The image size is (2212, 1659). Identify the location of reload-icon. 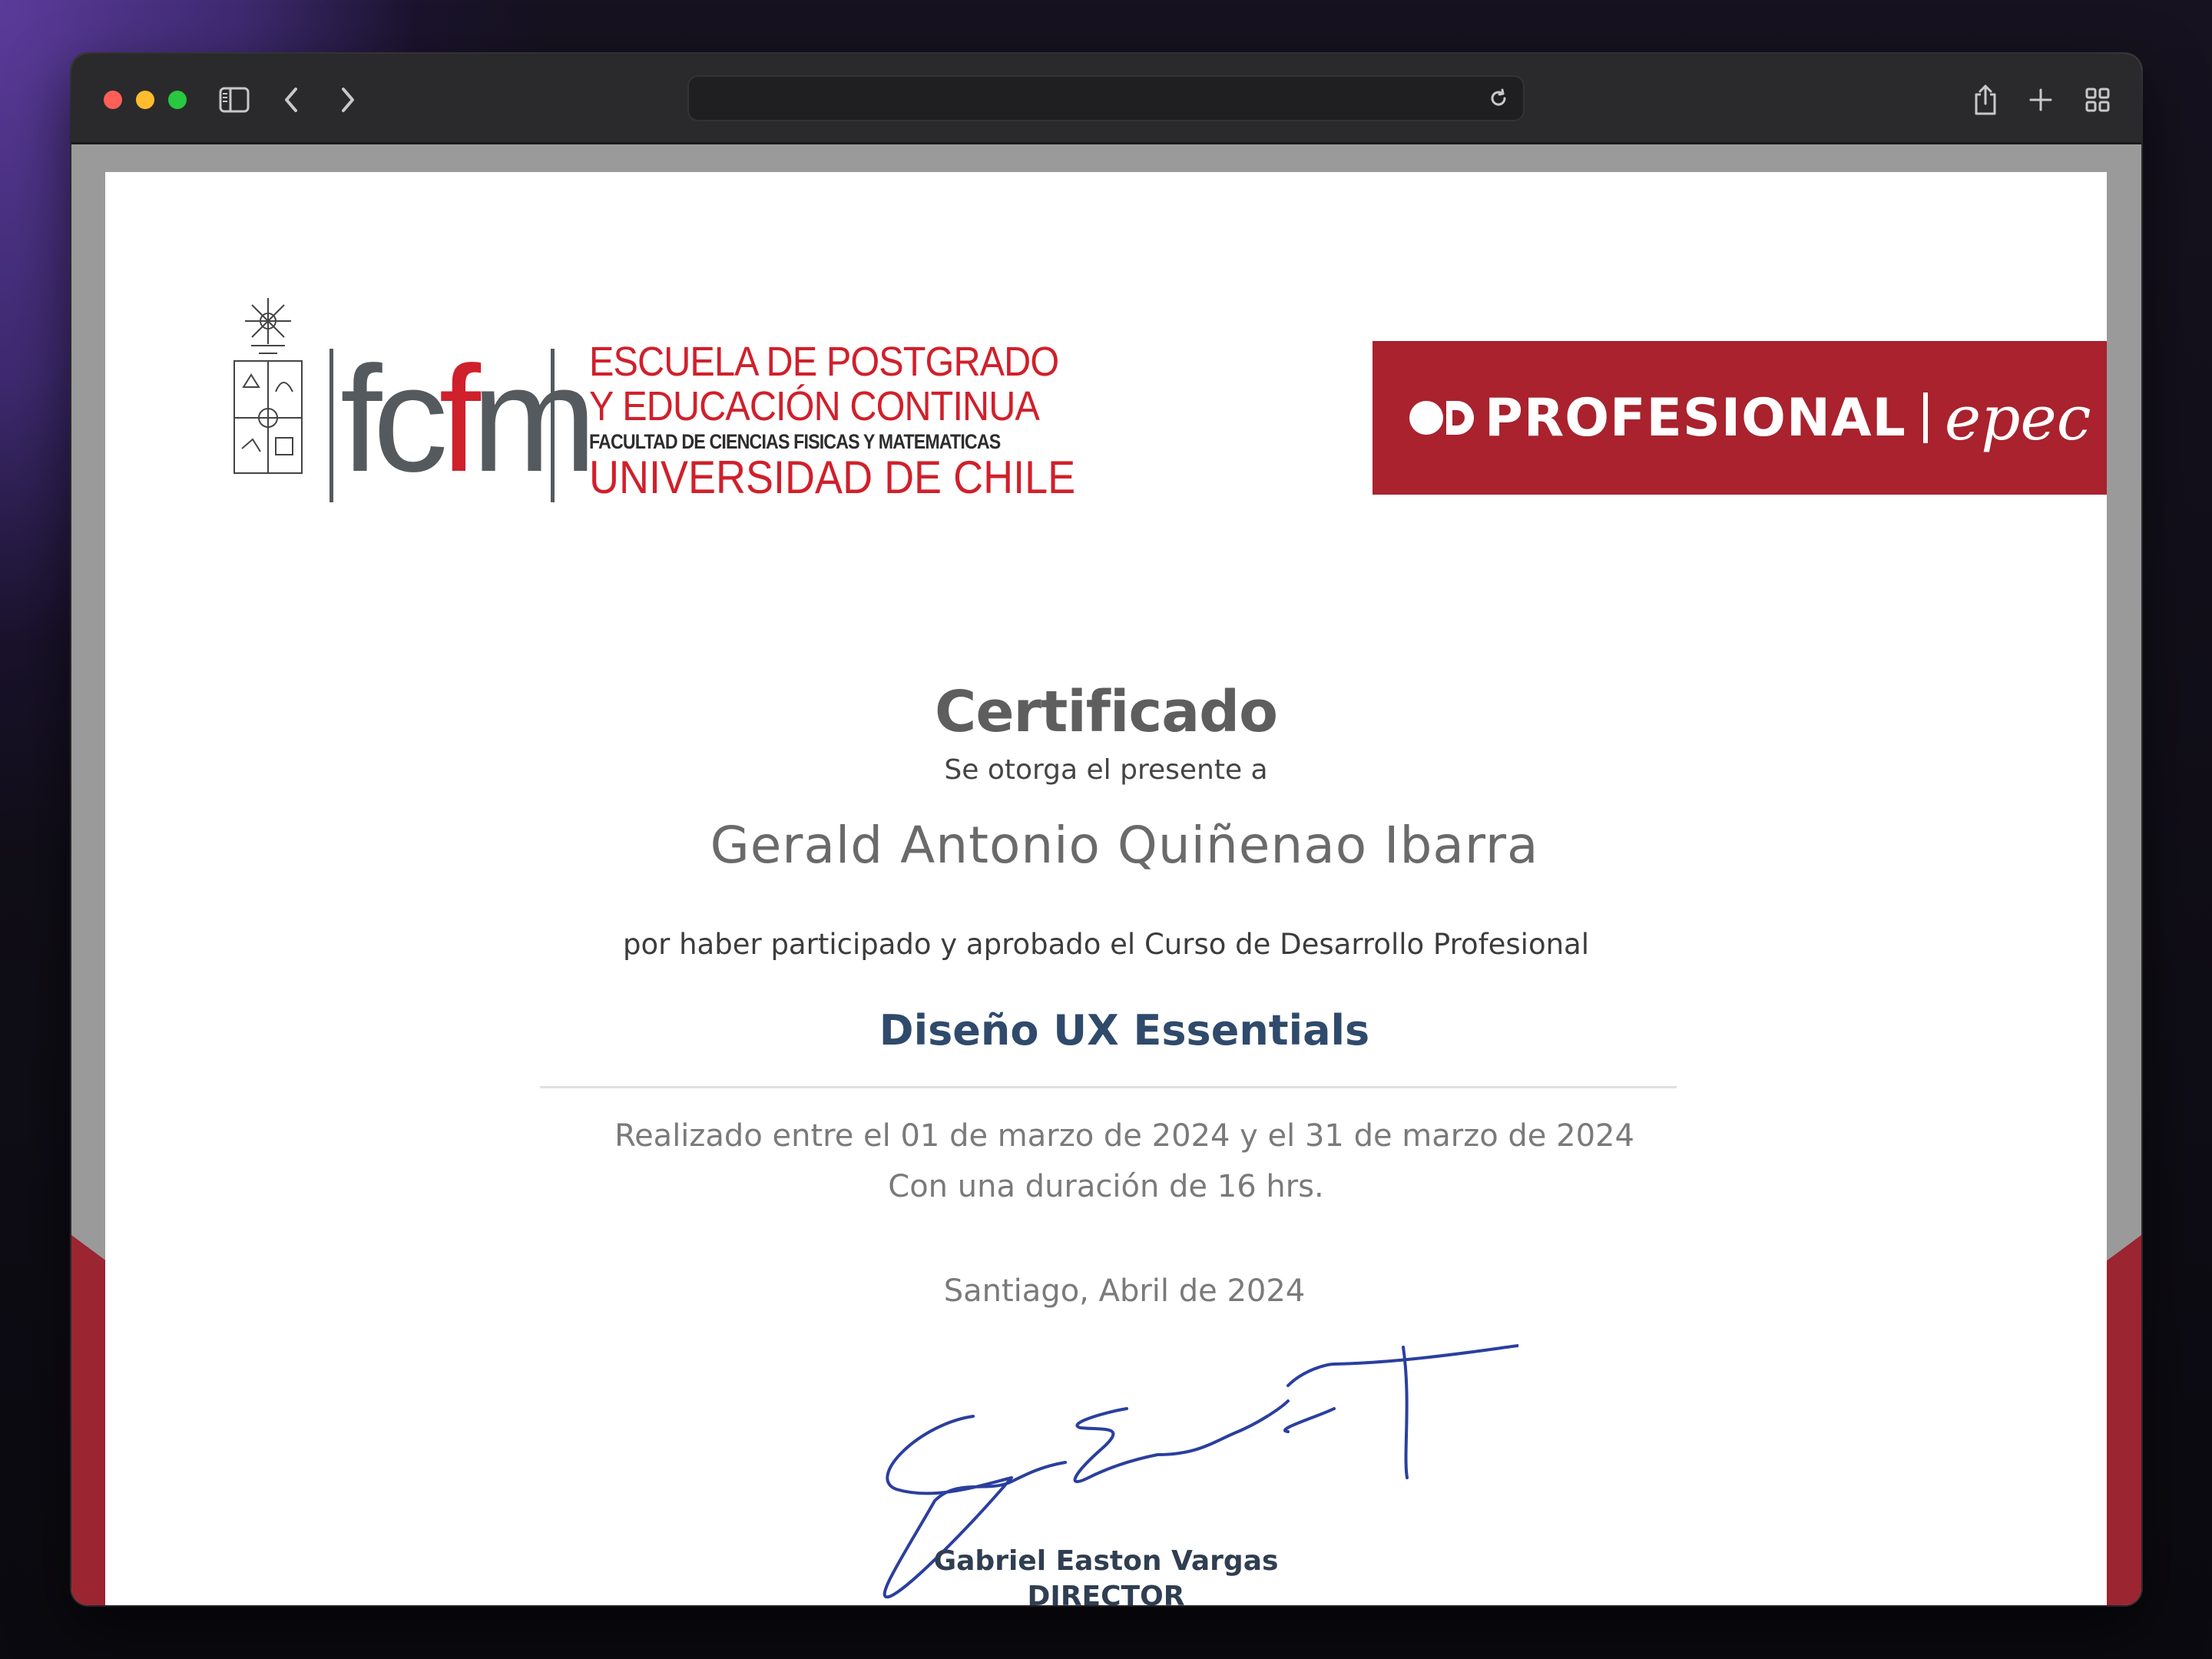
(1498, 98).